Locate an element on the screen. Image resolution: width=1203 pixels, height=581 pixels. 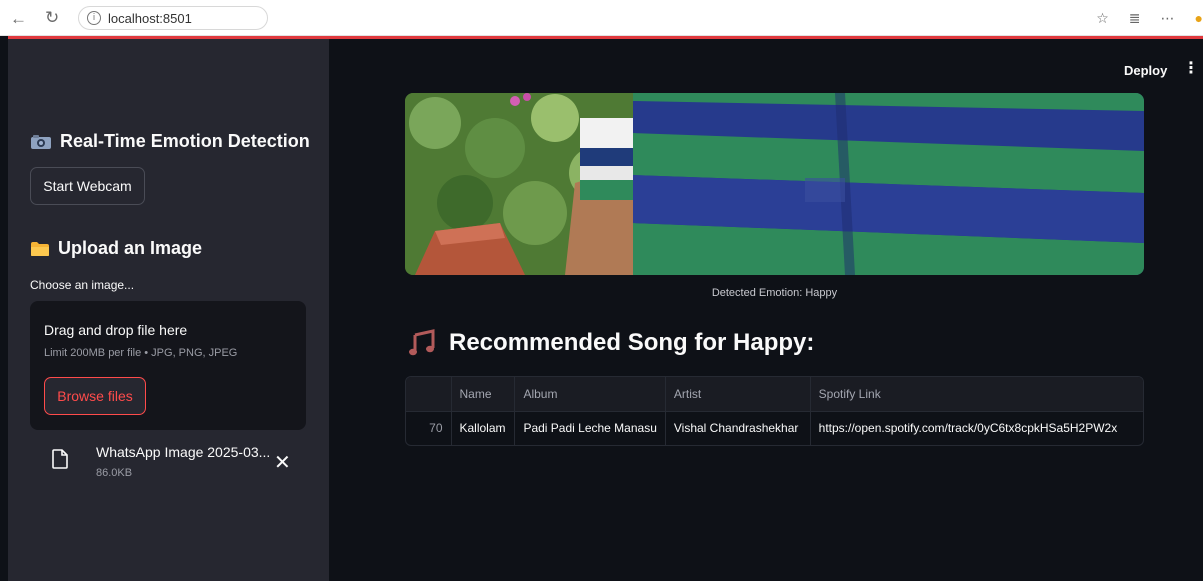
uploaded-file-size: 86.0KB is located at coordinates (114, 473).